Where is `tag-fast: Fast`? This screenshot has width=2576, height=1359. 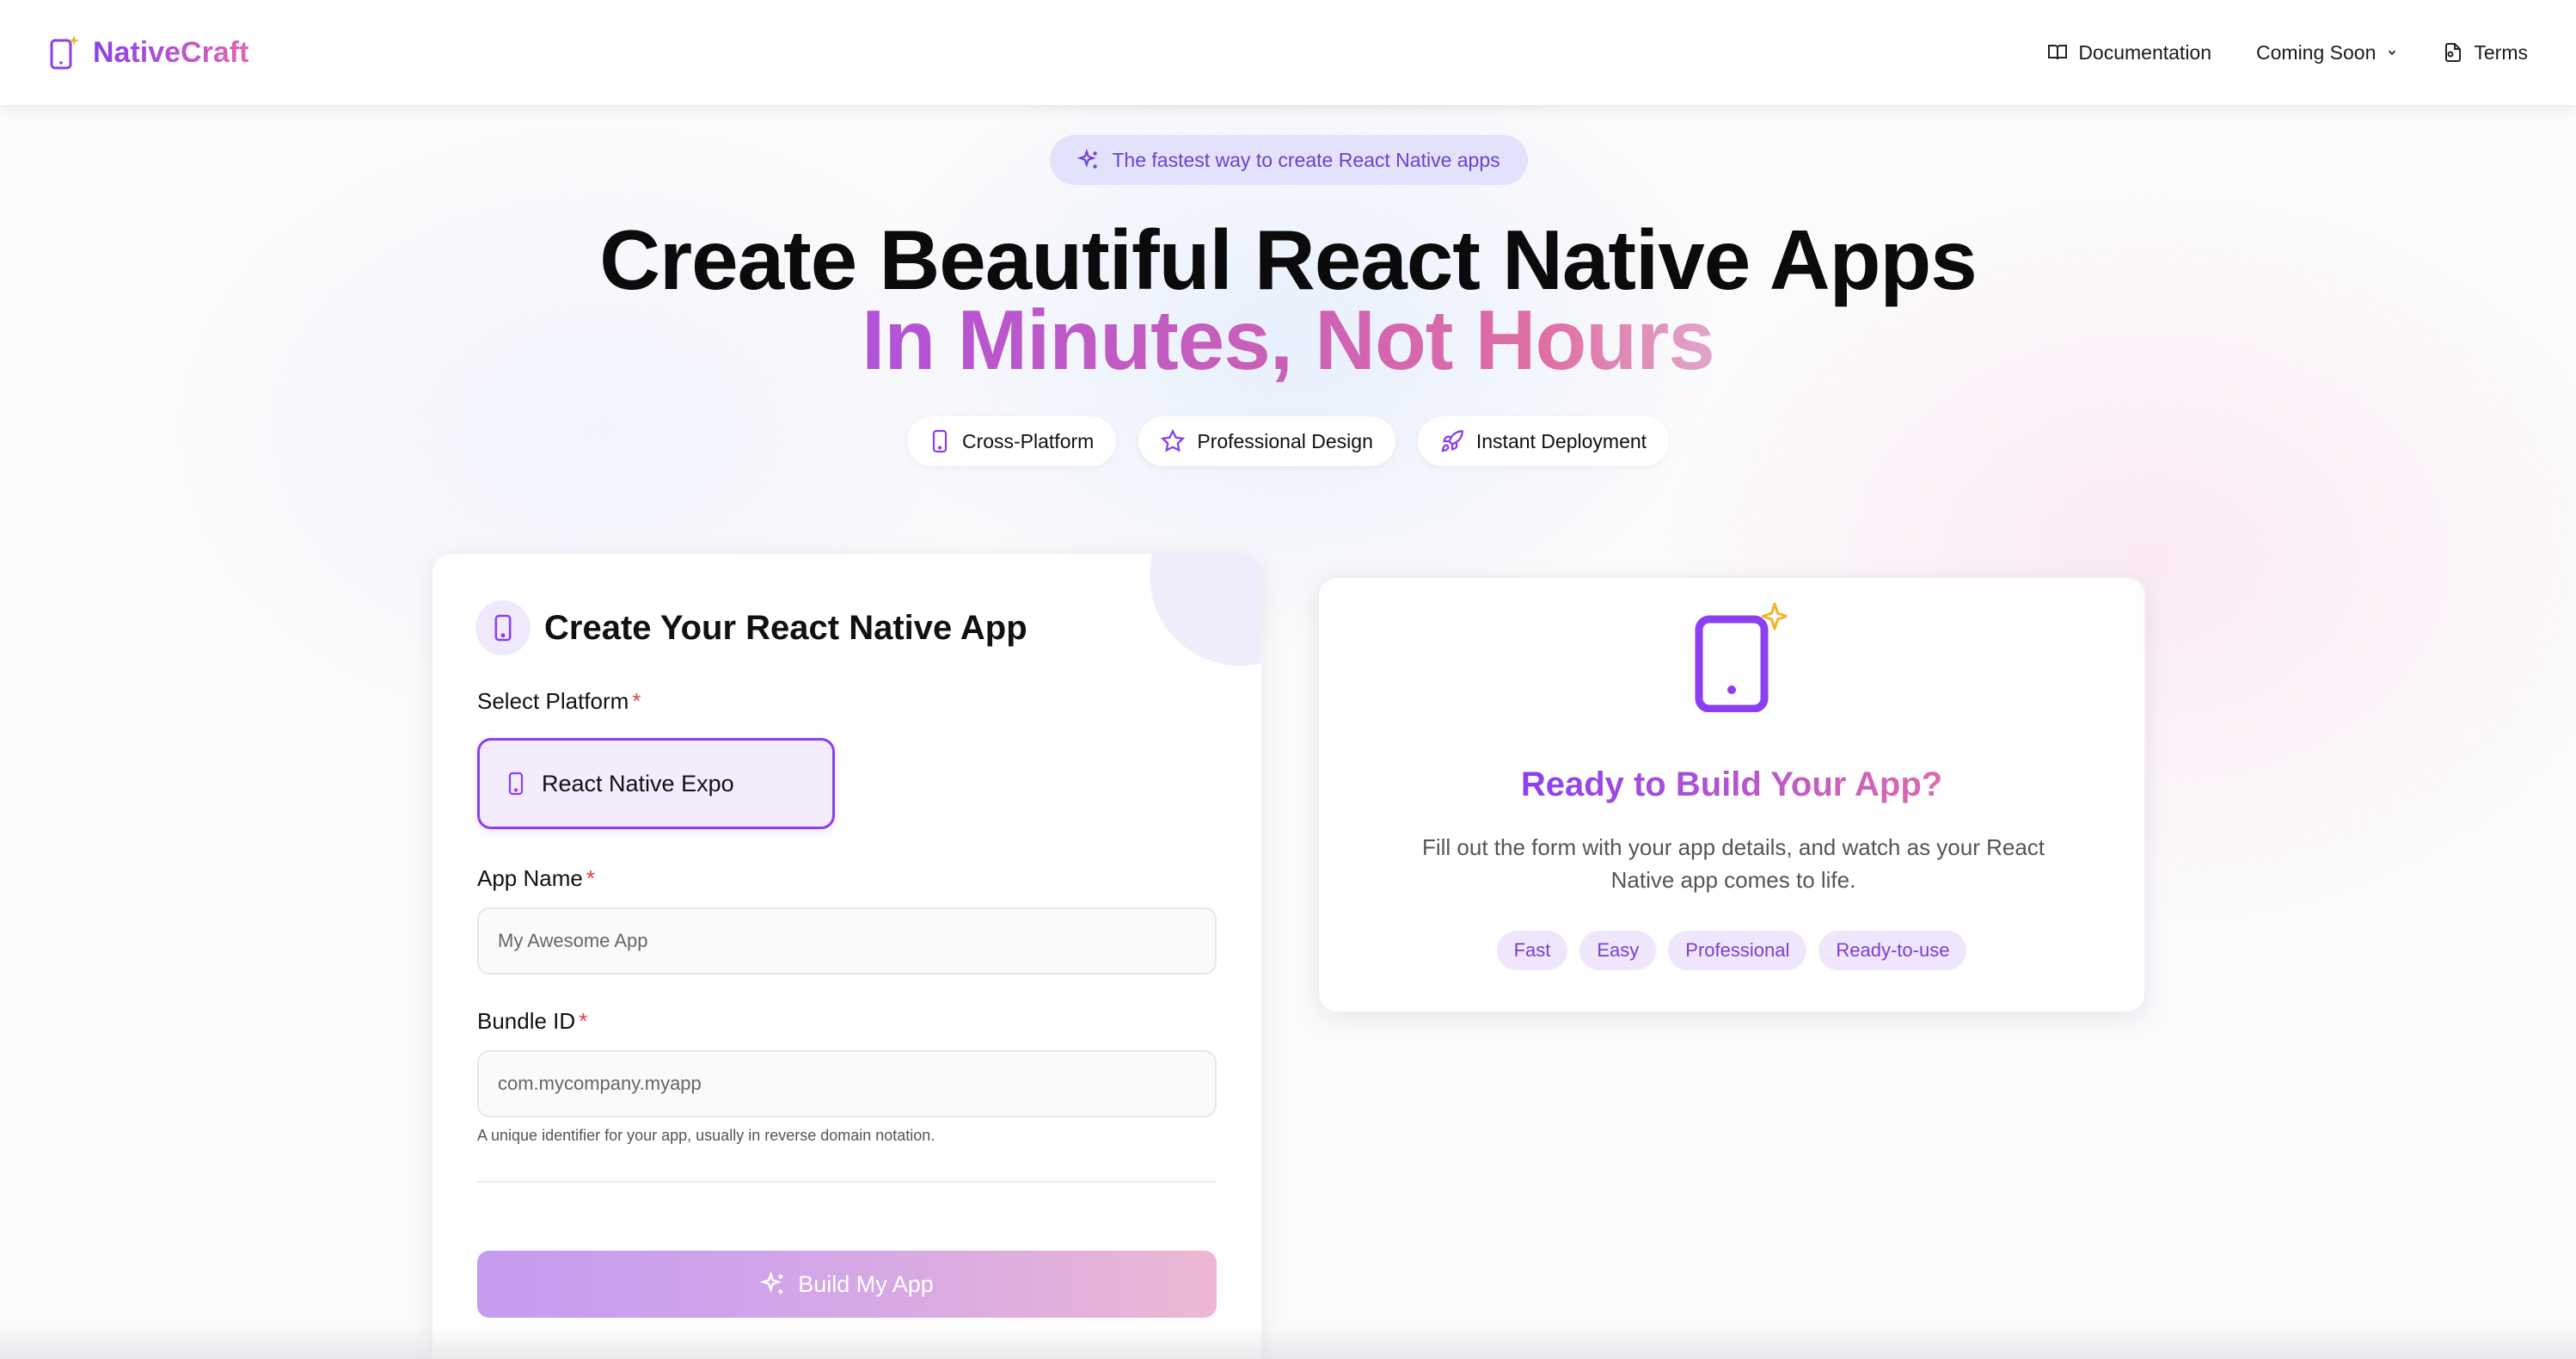 tag-fast: Fast is located at coordinates (1532, 950).